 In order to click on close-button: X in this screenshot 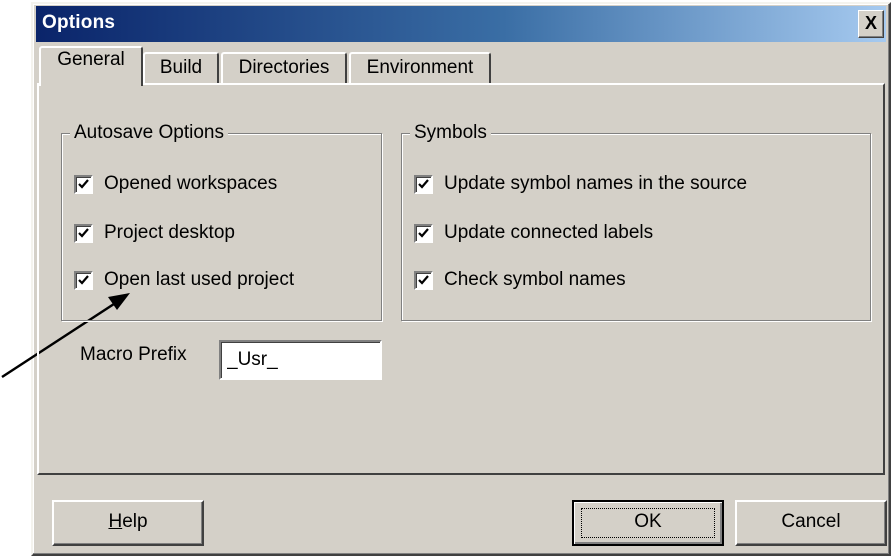, I will do `click(871, 24)`.